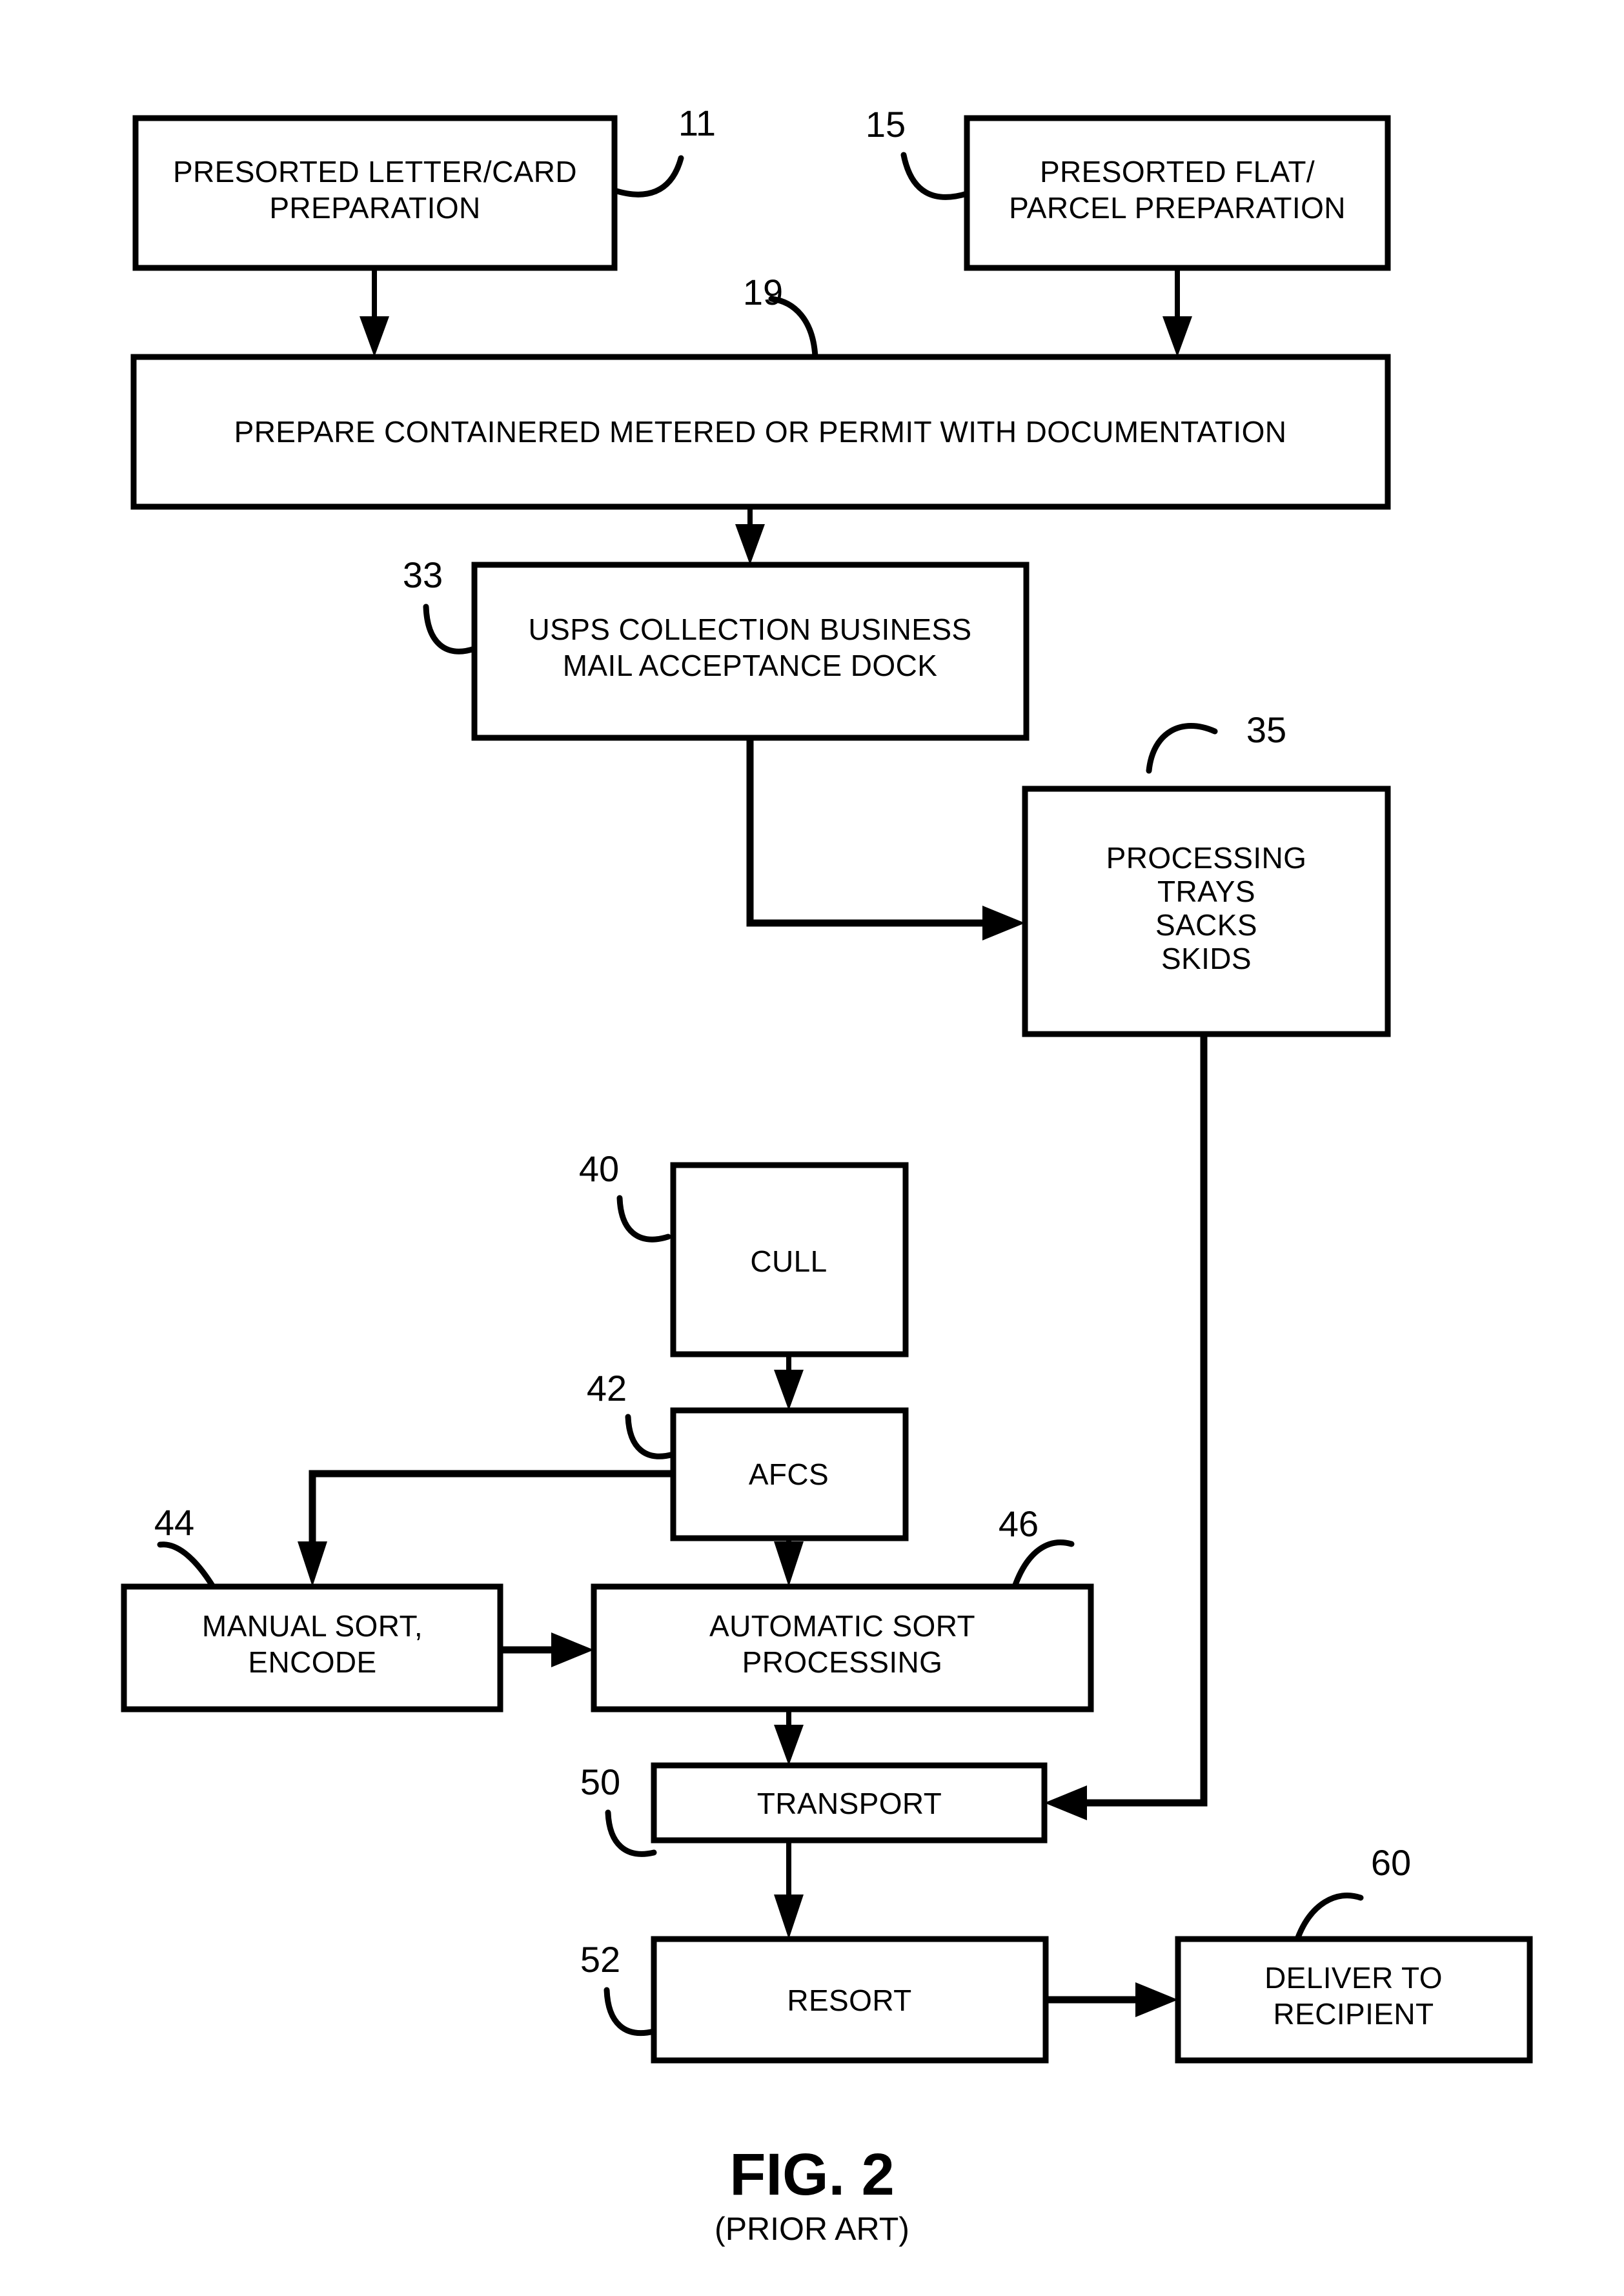 Image resolution: width=1624 pixels, height=2296 pixels. I want to click on node-transport-label: TRANSPORT, so click(849, 1803).